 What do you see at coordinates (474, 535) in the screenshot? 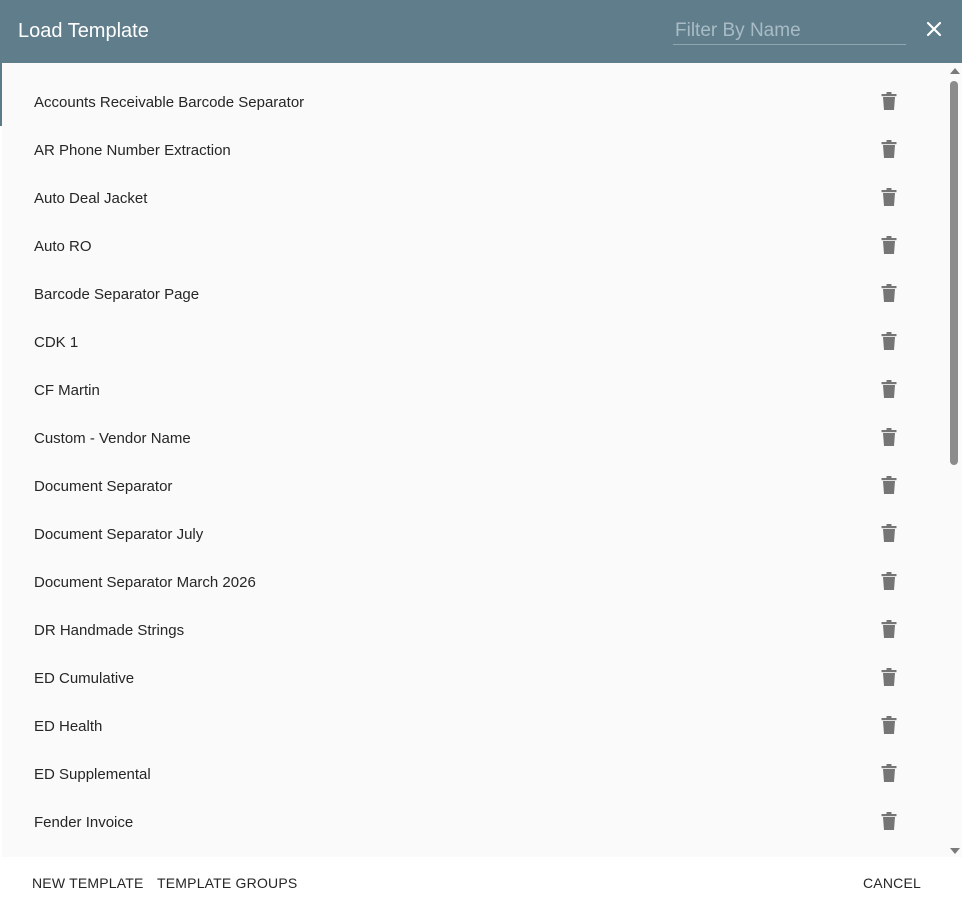
I see `template-list-item: Document Separator July` at bounding box center [474, 535].